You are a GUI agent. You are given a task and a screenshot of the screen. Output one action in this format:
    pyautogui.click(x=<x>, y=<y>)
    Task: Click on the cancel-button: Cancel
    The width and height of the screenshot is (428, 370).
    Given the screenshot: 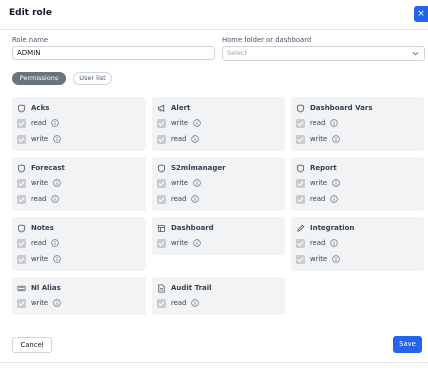 What is the action you would take?
    pyautogui.click(x=32, y=345)
    